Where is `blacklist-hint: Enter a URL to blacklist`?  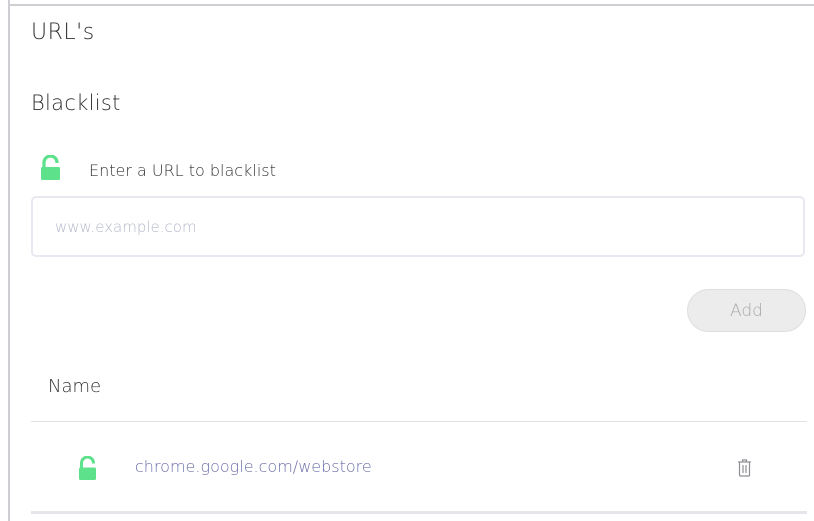 blacklist-hint: Enter a URL to blacklist is located at coordinates (158, 169).